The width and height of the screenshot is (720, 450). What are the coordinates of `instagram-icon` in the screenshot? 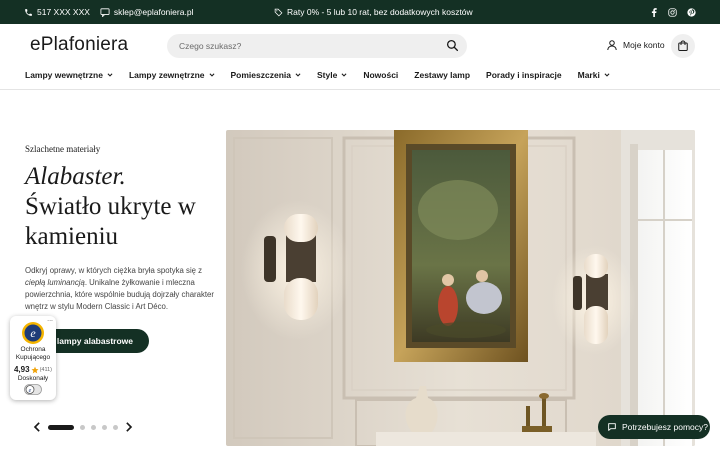 It's located at (672, 12).